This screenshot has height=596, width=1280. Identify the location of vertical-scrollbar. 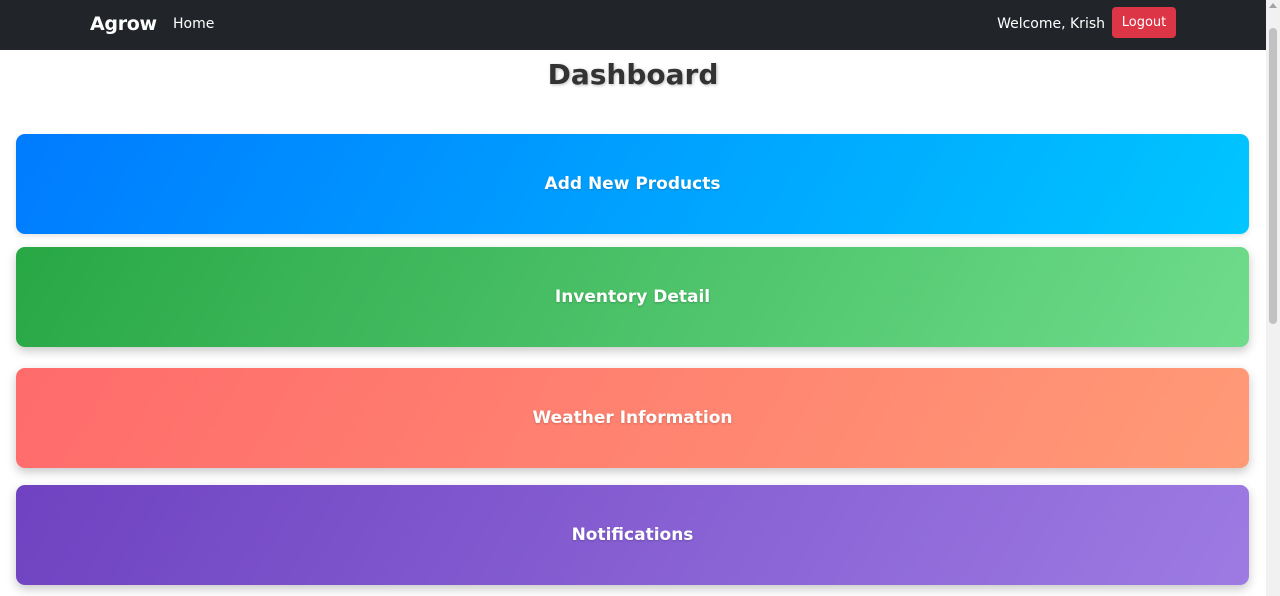
(1273, 298).